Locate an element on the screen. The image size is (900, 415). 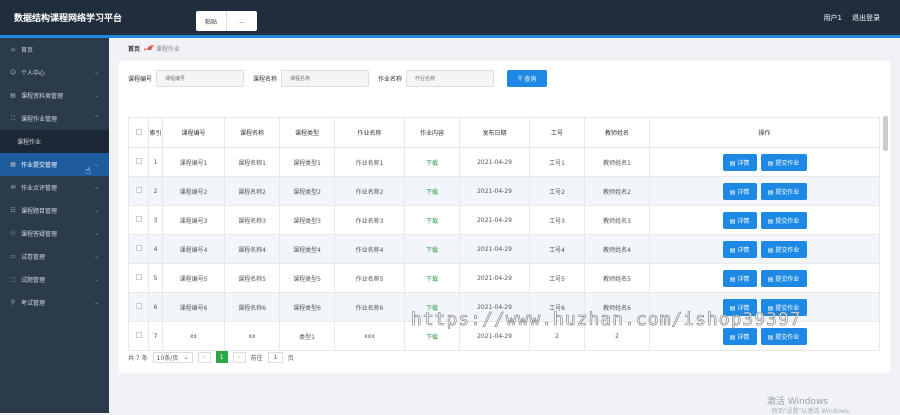
table-cell: 工号5 is located at coordinates (557, 278).